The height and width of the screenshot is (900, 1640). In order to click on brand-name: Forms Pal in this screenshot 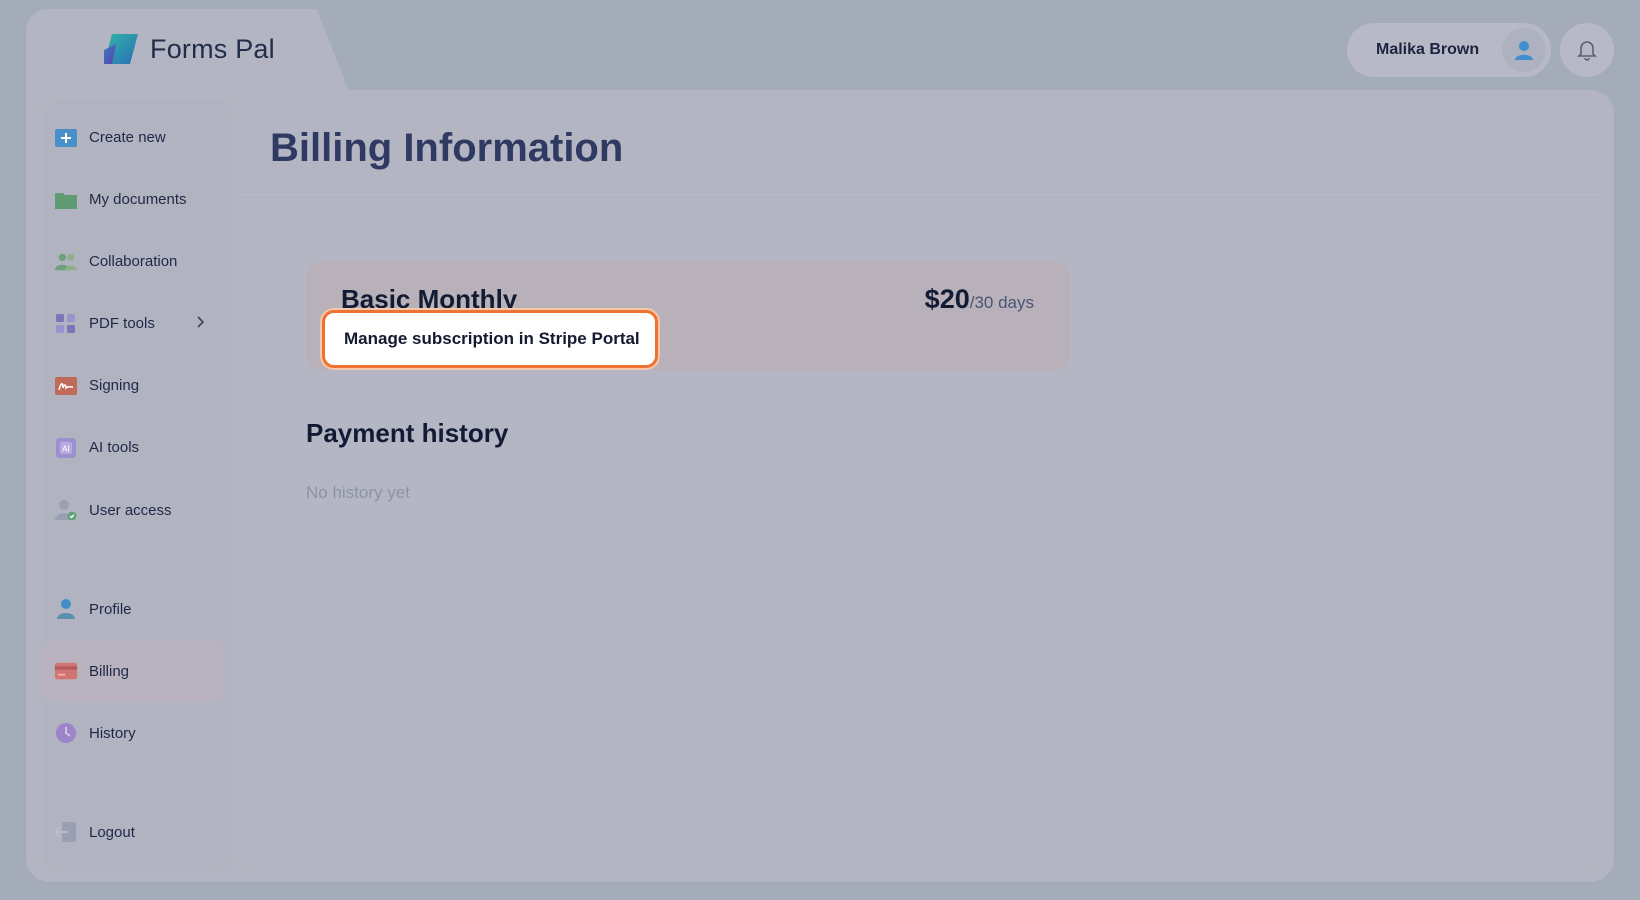, I will do `click(212, 48)`.